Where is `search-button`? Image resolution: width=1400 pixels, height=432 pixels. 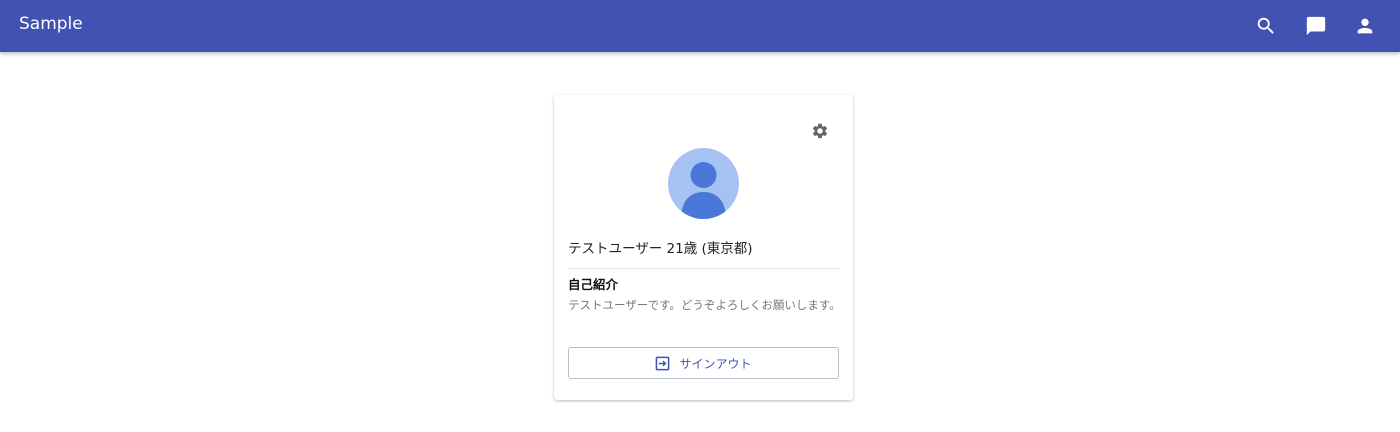 search-button is located at coordinates (1266, 26).